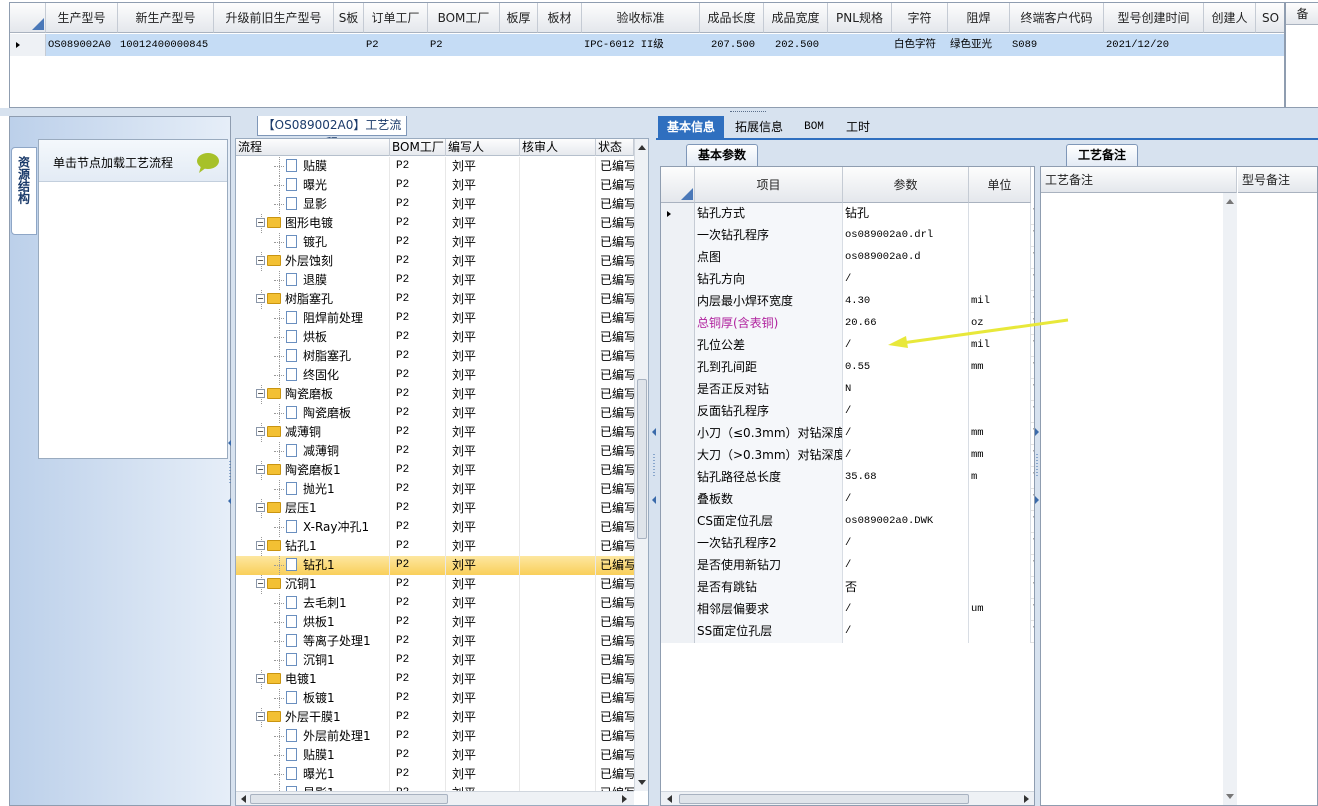 The height and width of the screenshot is (806, 1318). Describe the element at coordinates (436, 717) in the screenshot. I see `tree-node: − 外层干膜1 P2 刘平 已编写` at that location.